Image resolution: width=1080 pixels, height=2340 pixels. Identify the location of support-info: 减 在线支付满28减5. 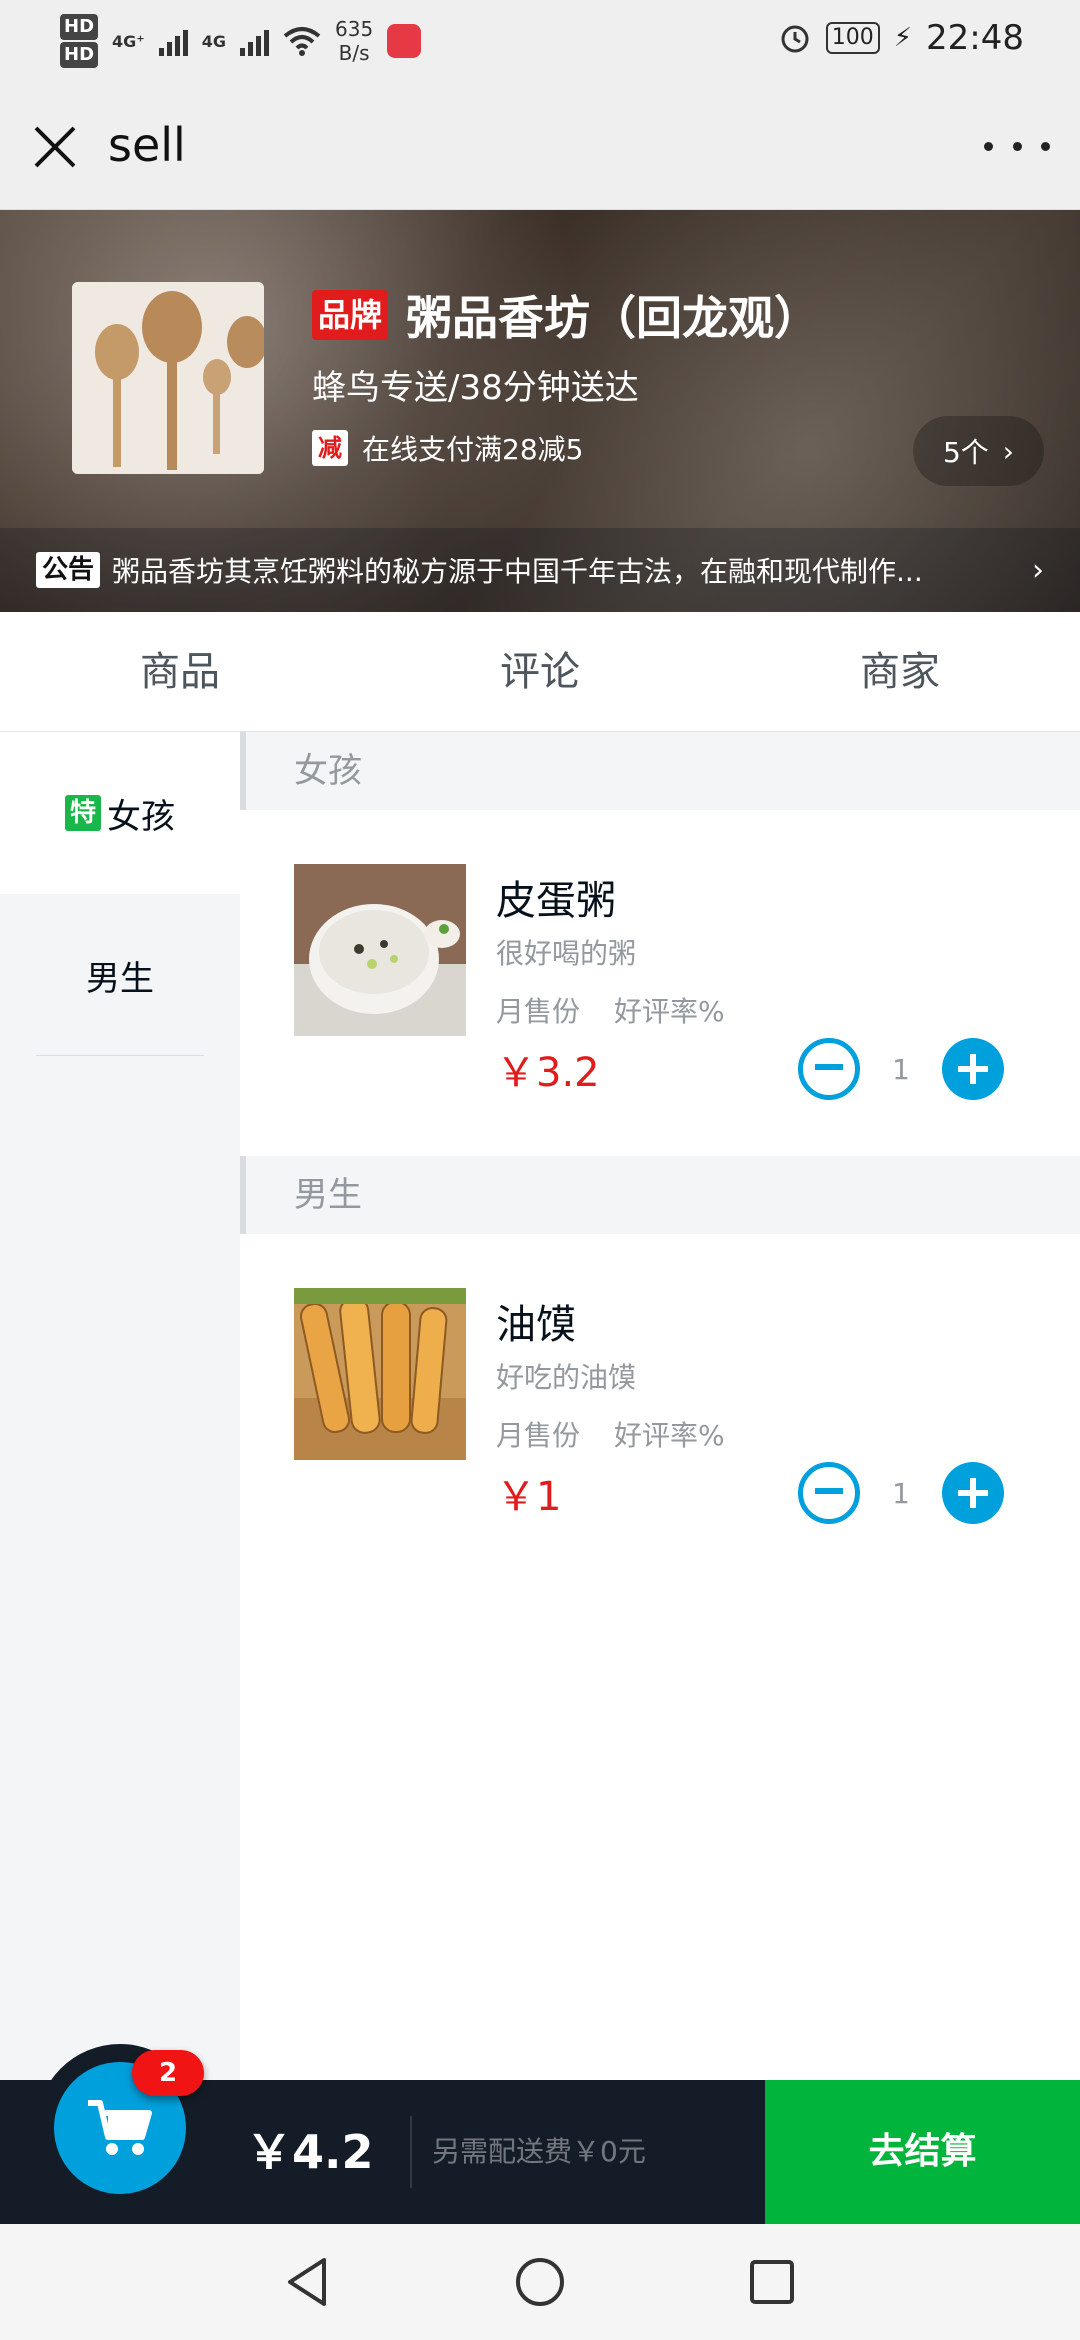
(447, 448).